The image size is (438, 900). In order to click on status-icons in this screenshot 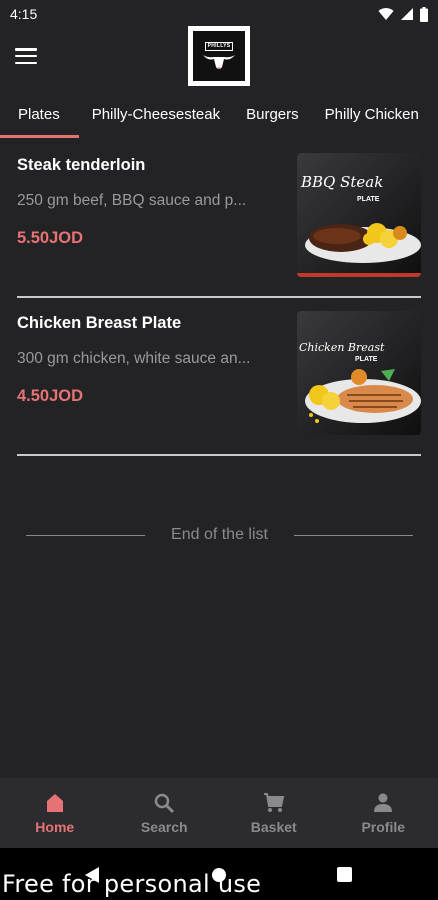, I will do `click(403, 14)`.